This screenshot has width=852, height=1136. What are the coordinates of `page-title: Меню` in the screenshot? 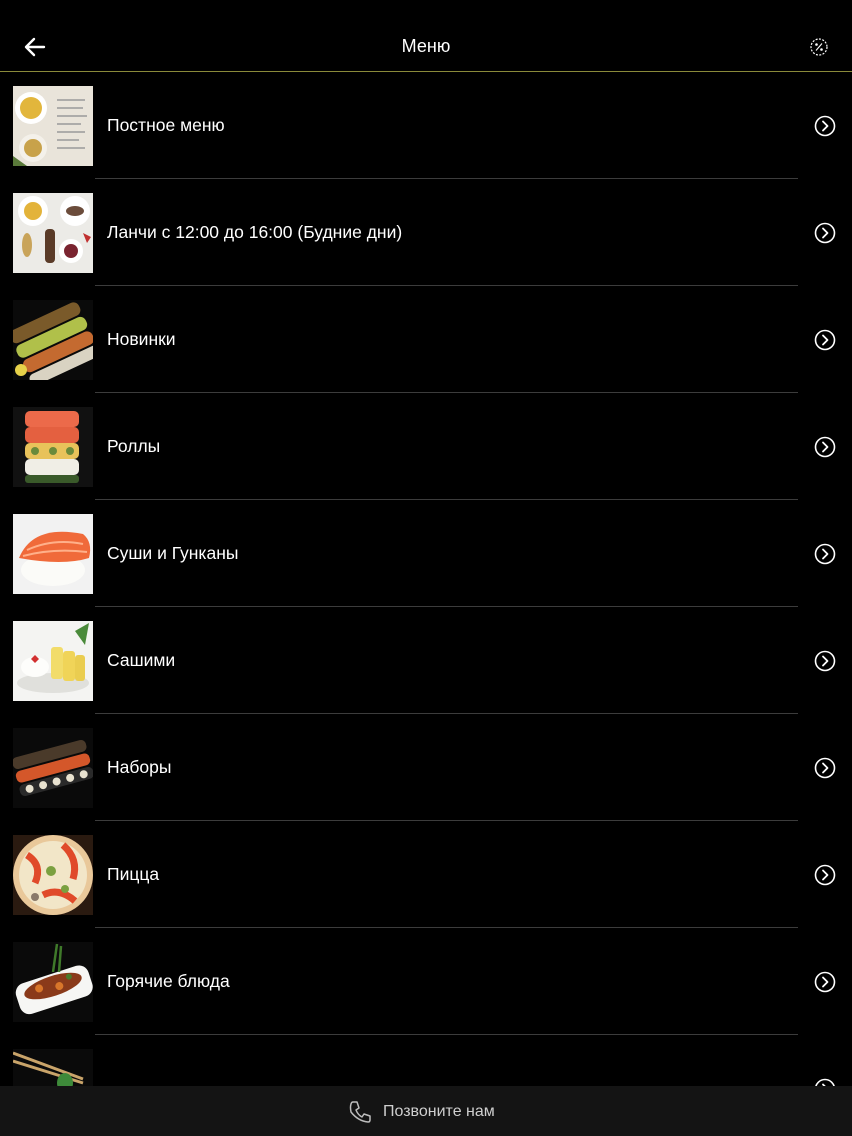 It's located at (426, 46).